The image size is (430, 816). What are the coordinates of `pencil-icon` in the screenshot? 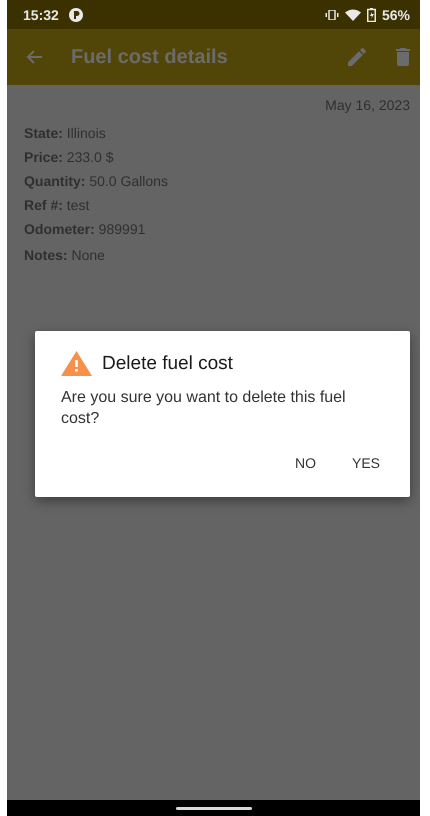 It's located at (357, 57).